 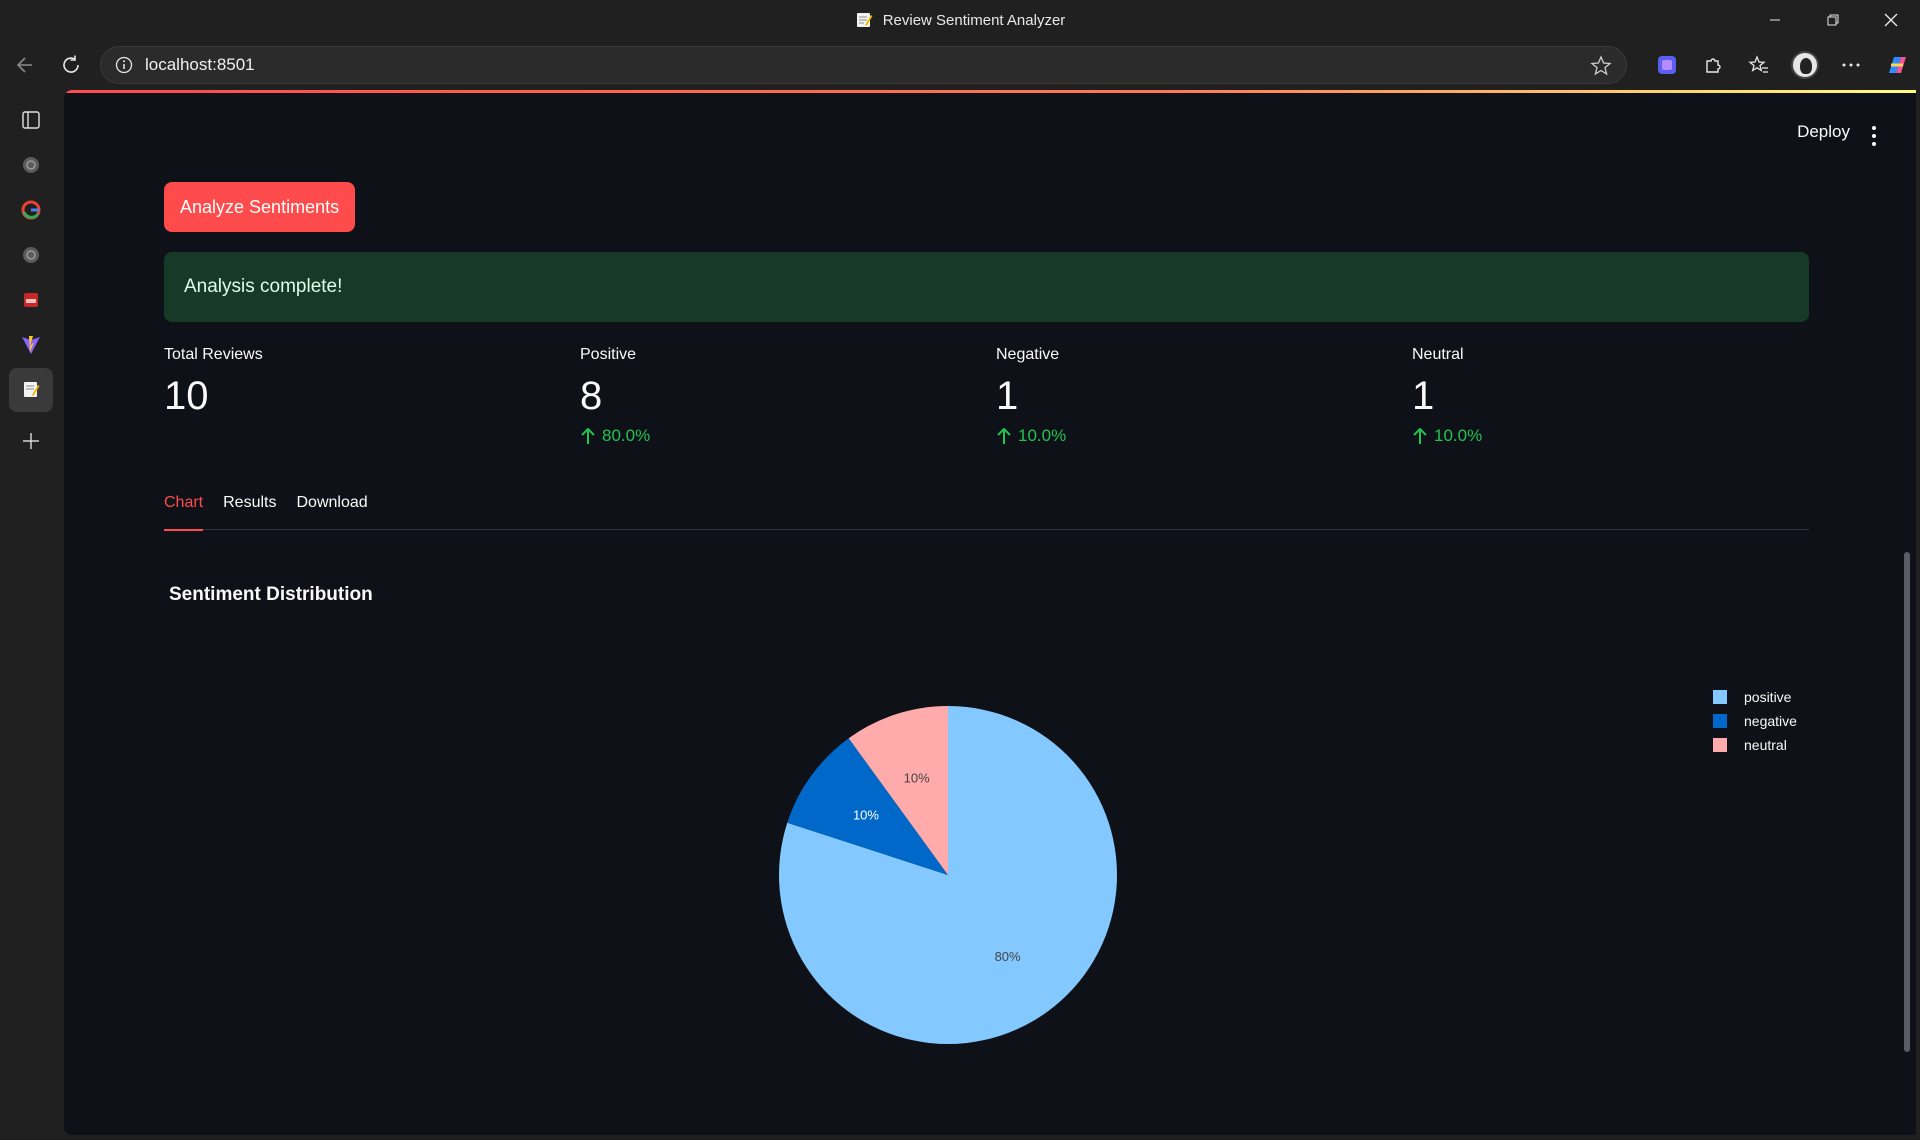 What do you see at coordinates (260, 207) in the screenshot?
I see `analyze-sentiments-button: Analyze Sentiments` at bounding box center [260, 207].